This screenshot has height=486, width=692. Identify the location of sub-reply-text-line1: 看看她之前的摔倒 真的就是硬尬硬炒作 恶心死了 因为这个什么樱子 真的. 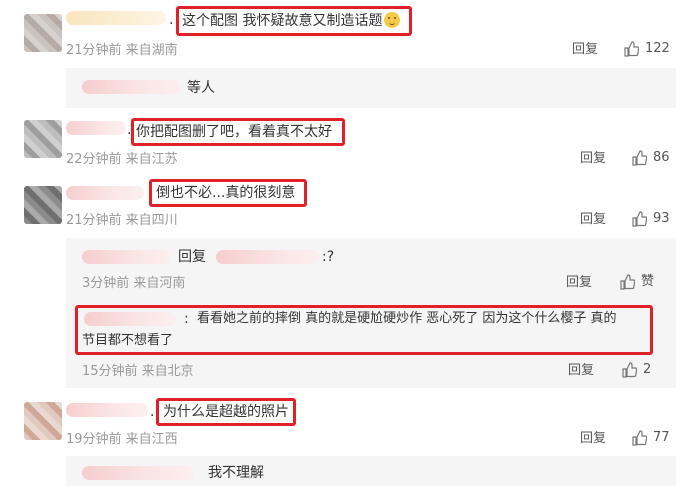
(407, 318).